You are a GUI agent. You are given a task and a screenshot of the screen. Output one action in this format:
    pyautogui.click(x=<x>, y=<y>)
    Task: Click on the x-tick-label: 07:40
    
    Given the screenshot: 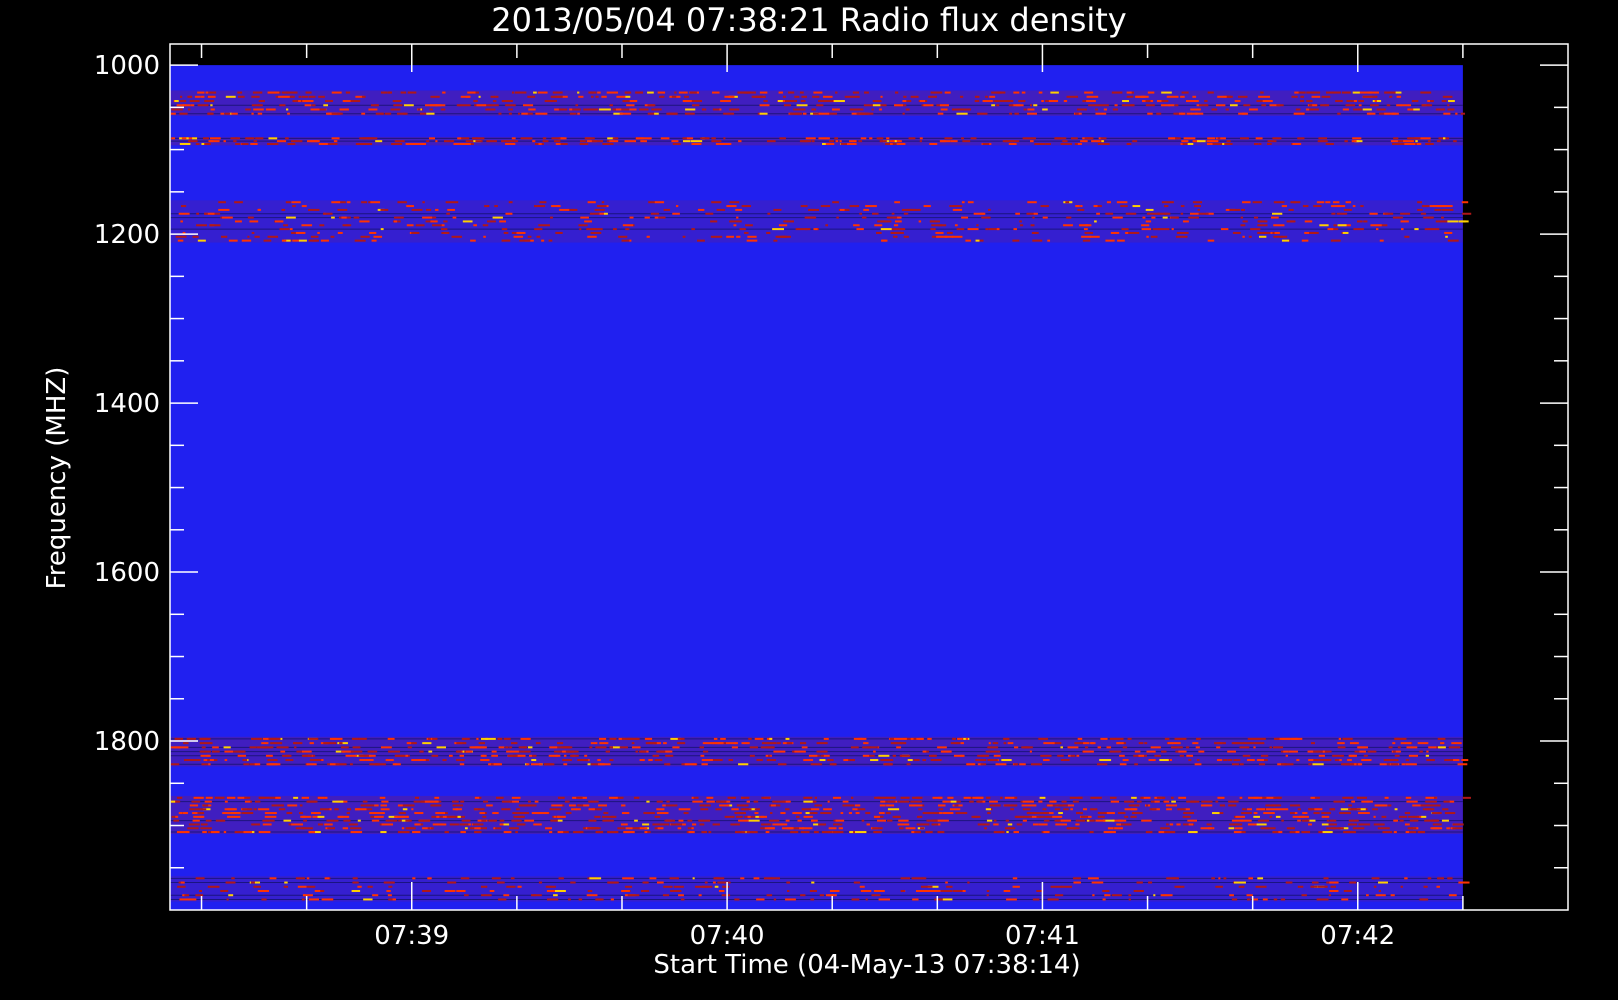 What is the action you would take?
    pyautogui.click(x=727, y=936)
    